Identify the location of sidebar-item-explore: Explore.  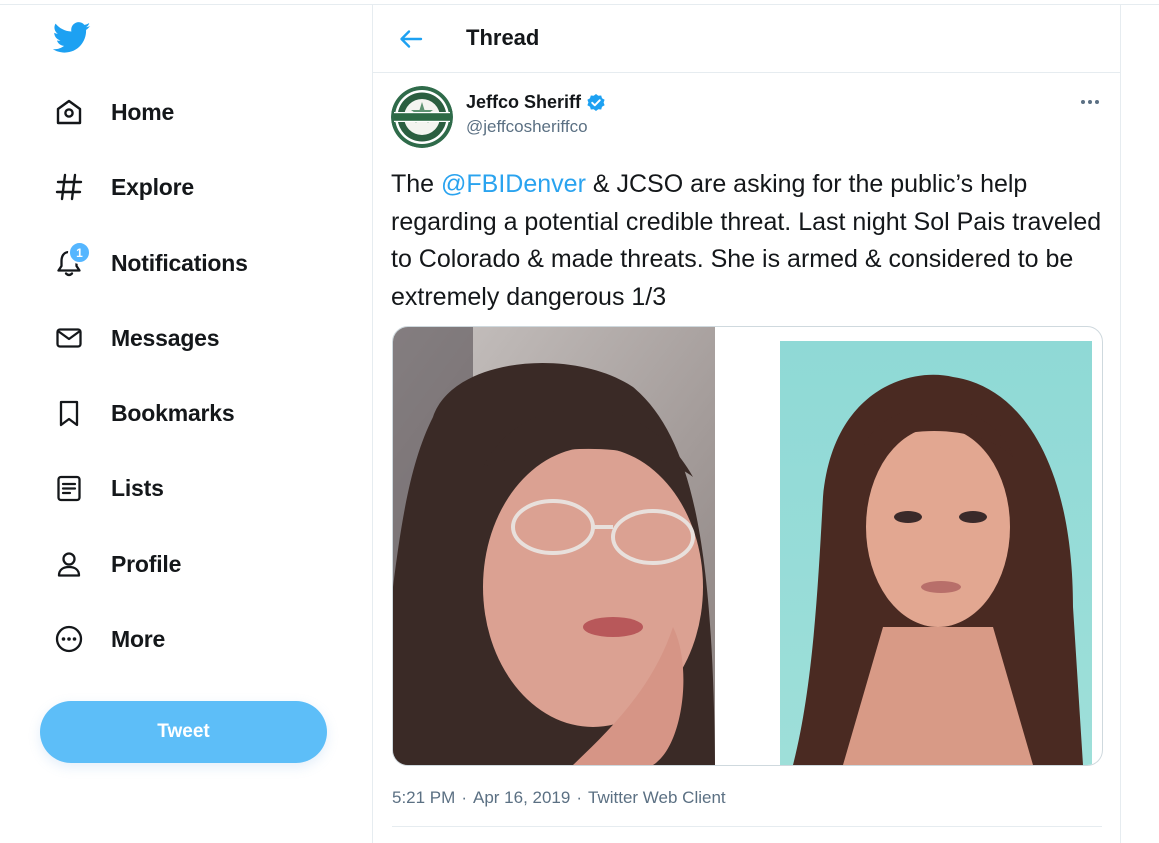
(122, 187).